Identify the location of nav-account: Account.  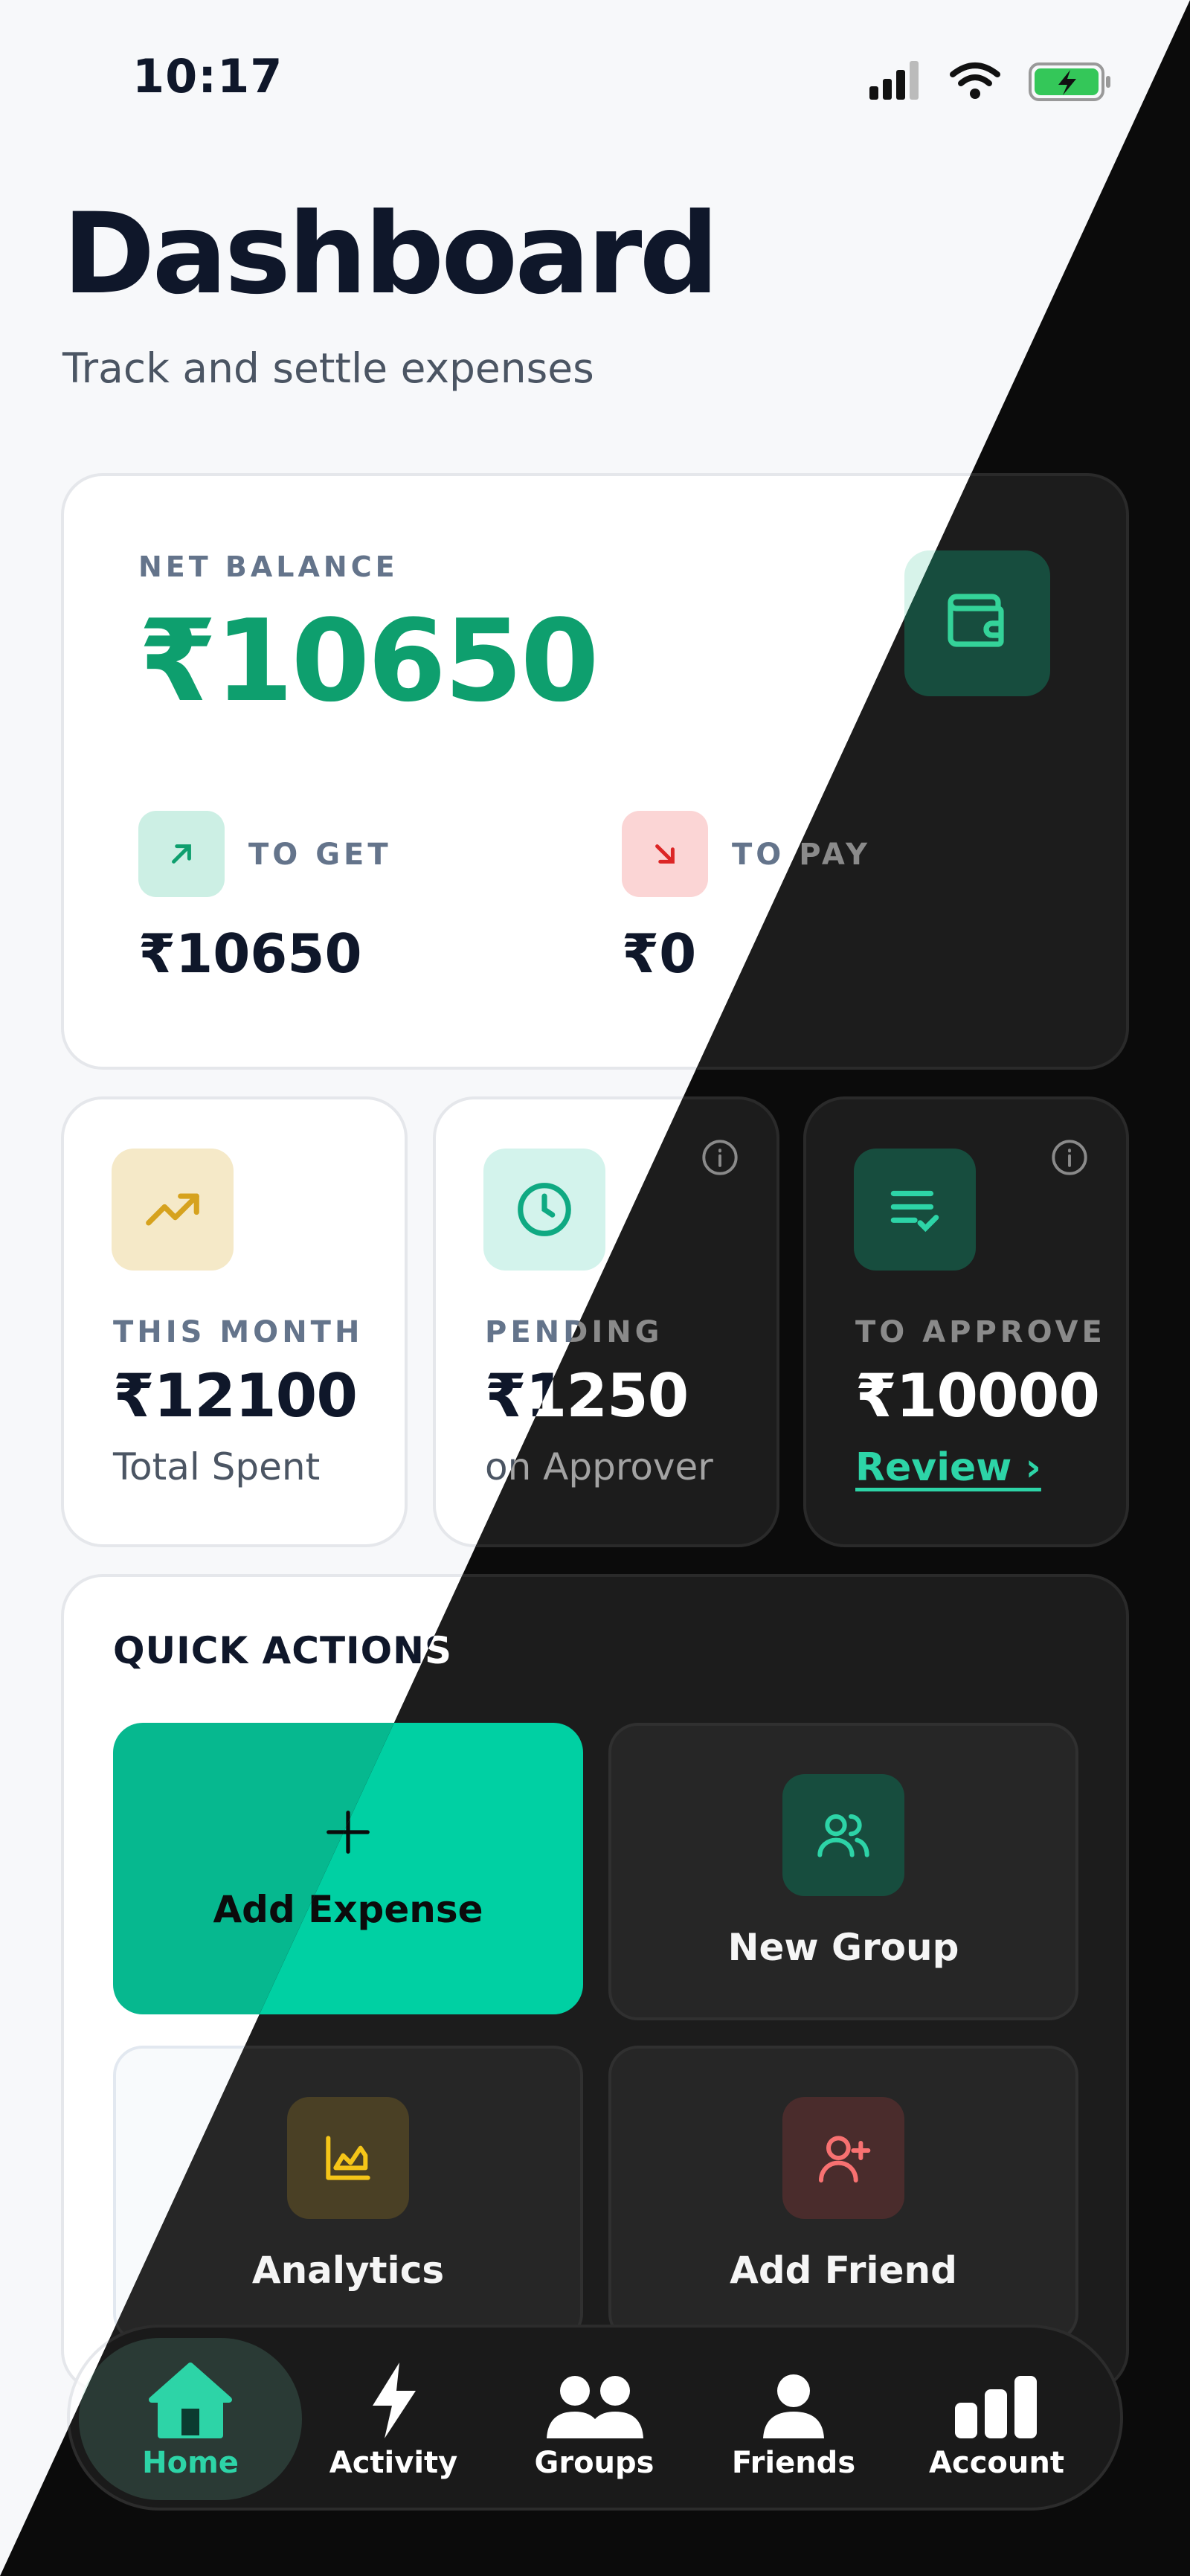
(997, 2419).